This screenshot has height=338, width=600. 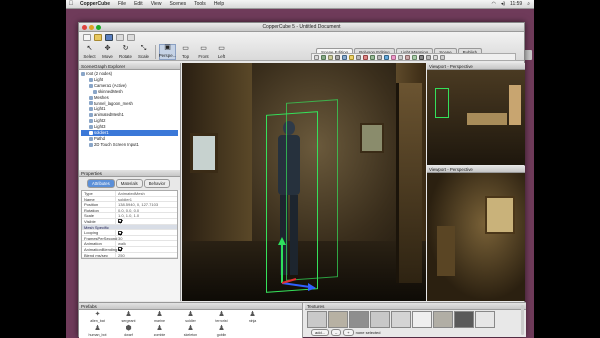 I want to click on wifi-icon: ◠, so click(x=493, y=4).